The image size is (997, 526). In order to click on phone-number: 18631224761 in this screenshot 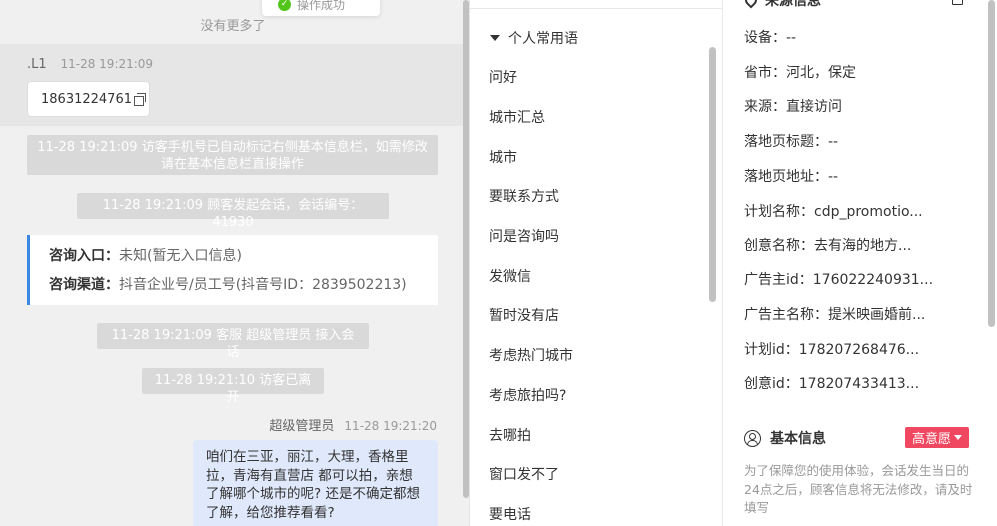, I will do `click(86, 99)`.